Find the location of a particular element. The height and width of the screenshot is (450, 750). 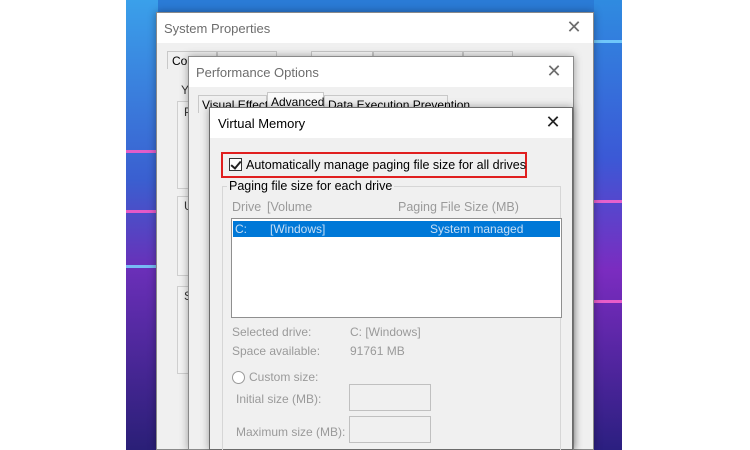

space-available-value: 91761 MB is located at coordinates (377, 351).